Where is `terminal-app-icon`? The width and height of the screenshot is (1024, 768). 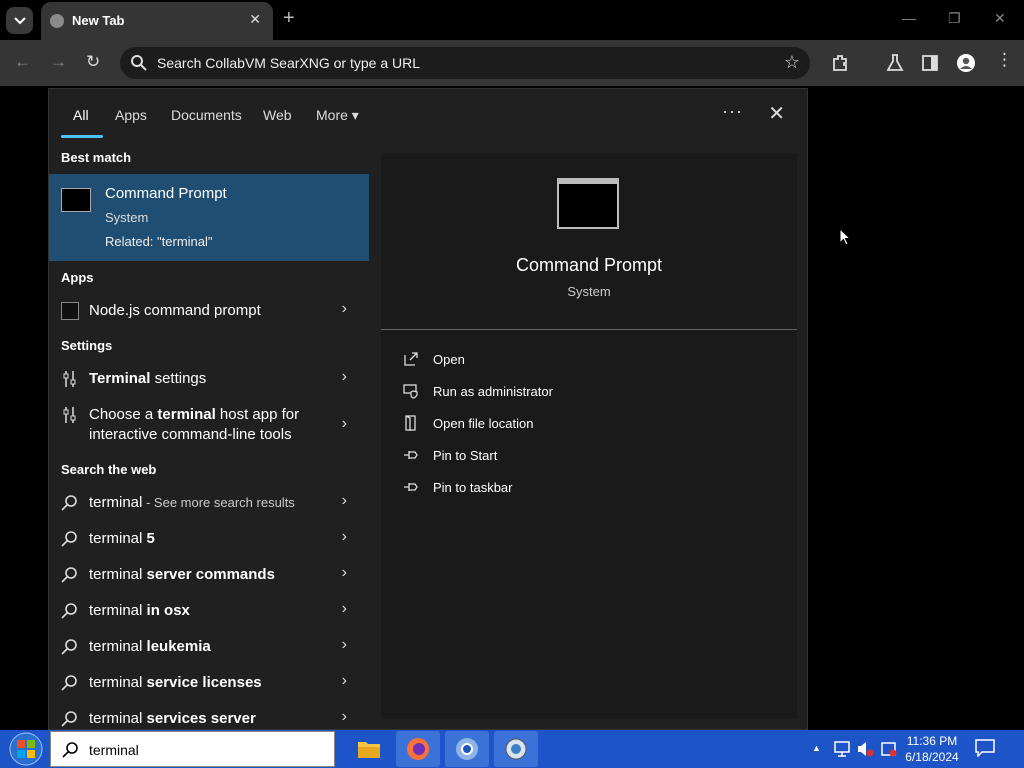
terminal-app-icon is located at coordinates (70, 311).